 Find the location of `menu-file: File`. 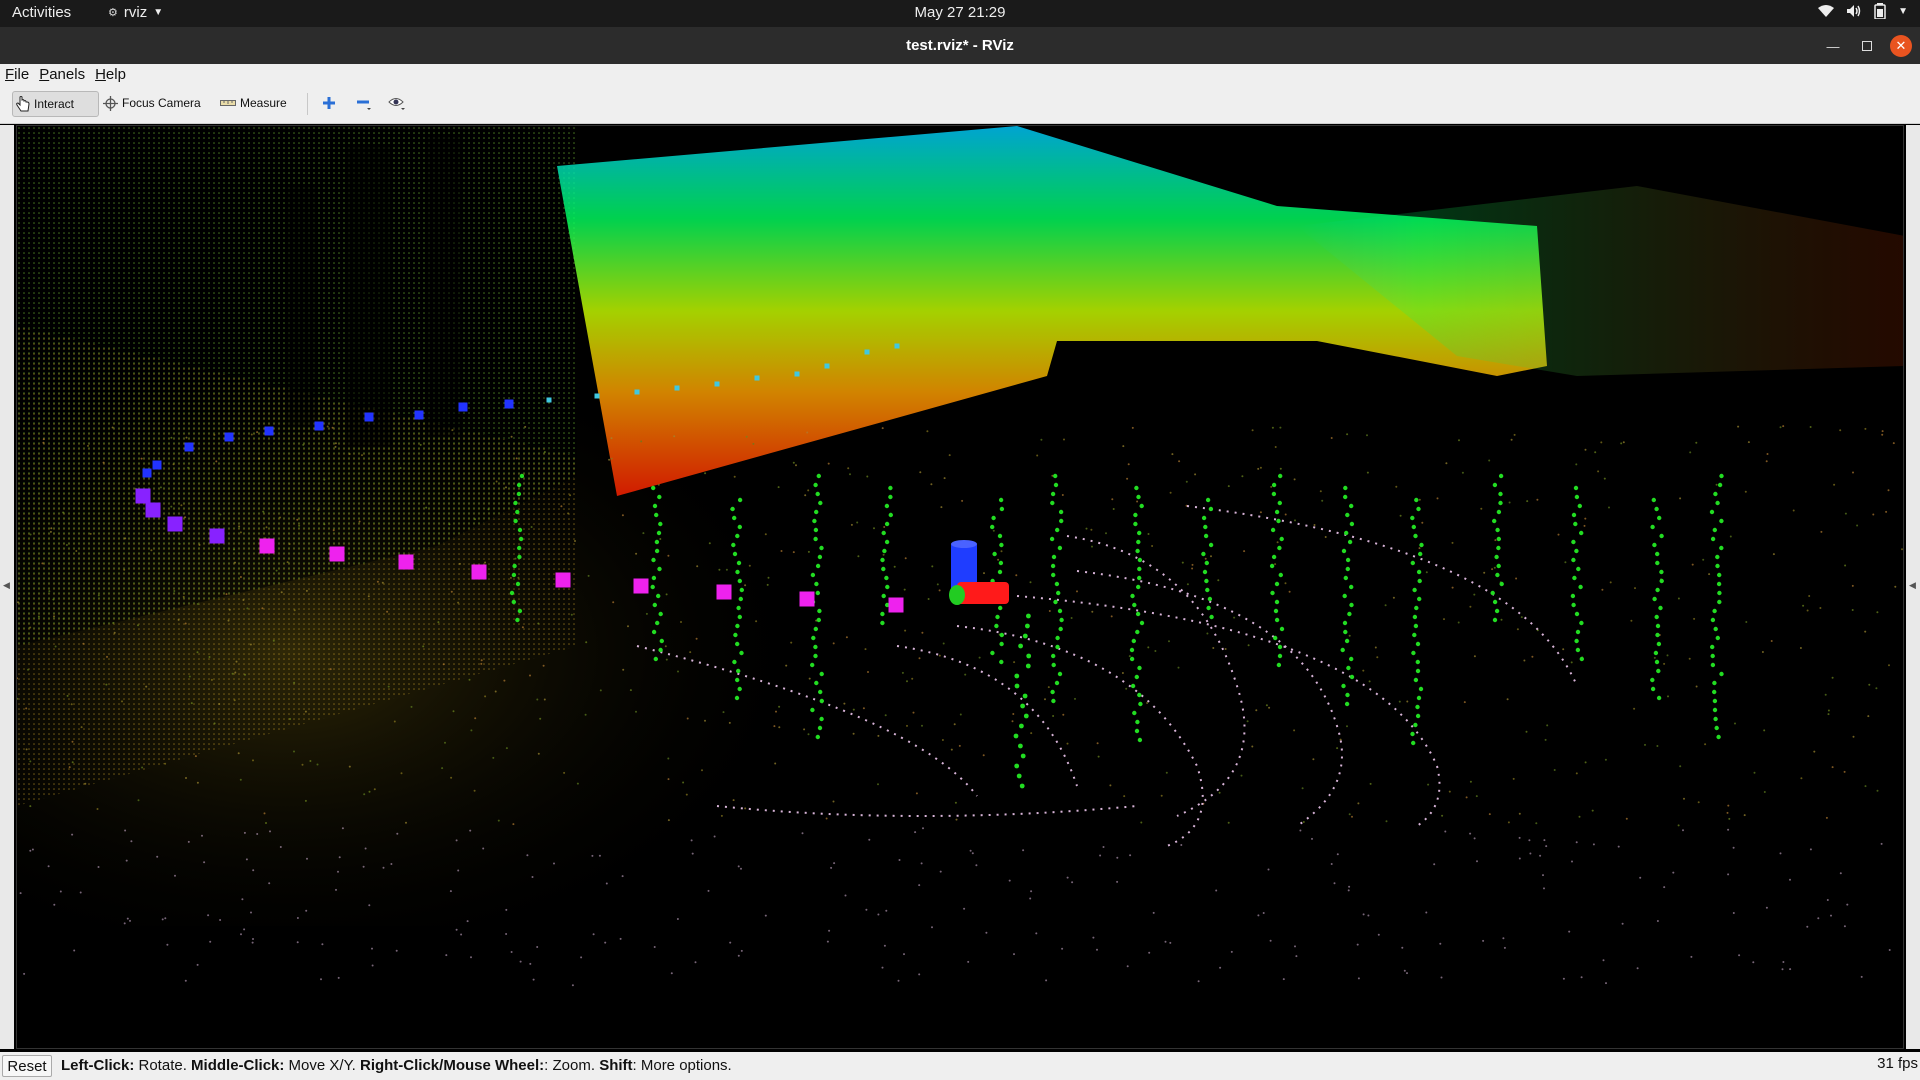

menu-file: File is located at coordinates (17, 74).